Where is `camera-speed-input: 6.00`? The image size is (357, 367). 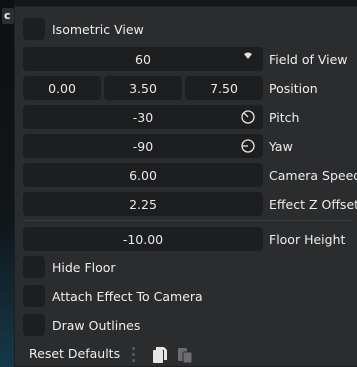 camera-speed-input: 6.00 is located at coordinates (143, 175).